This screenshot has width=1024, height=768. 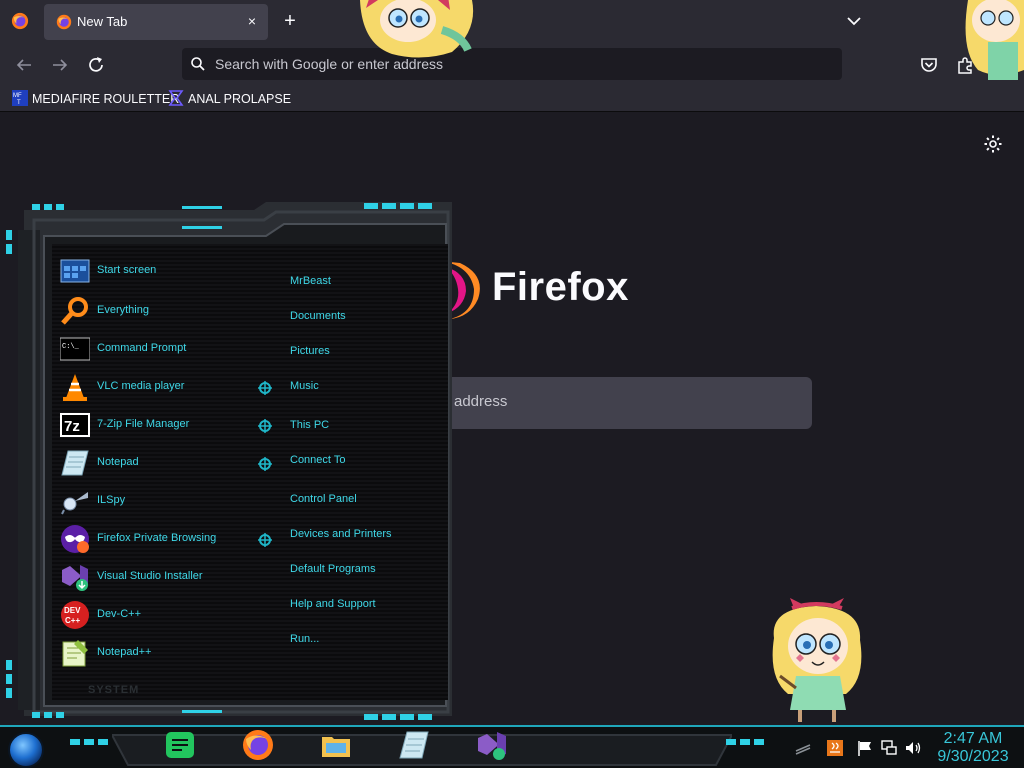 I want to click on svg-text: 7z, so click(x=72, y=426).